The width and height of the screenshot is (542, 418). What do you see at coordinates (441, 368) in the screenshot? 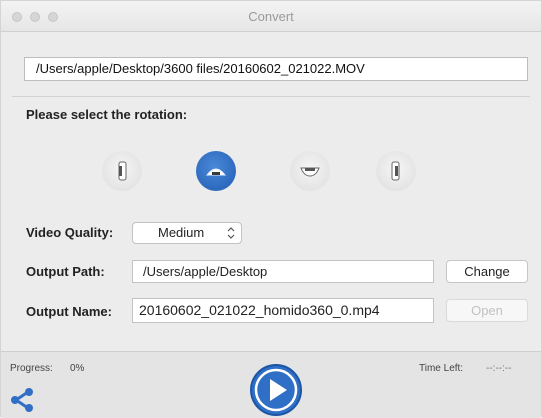
I see `time-left-label: Time Left:` at bounding box center [441, 368].